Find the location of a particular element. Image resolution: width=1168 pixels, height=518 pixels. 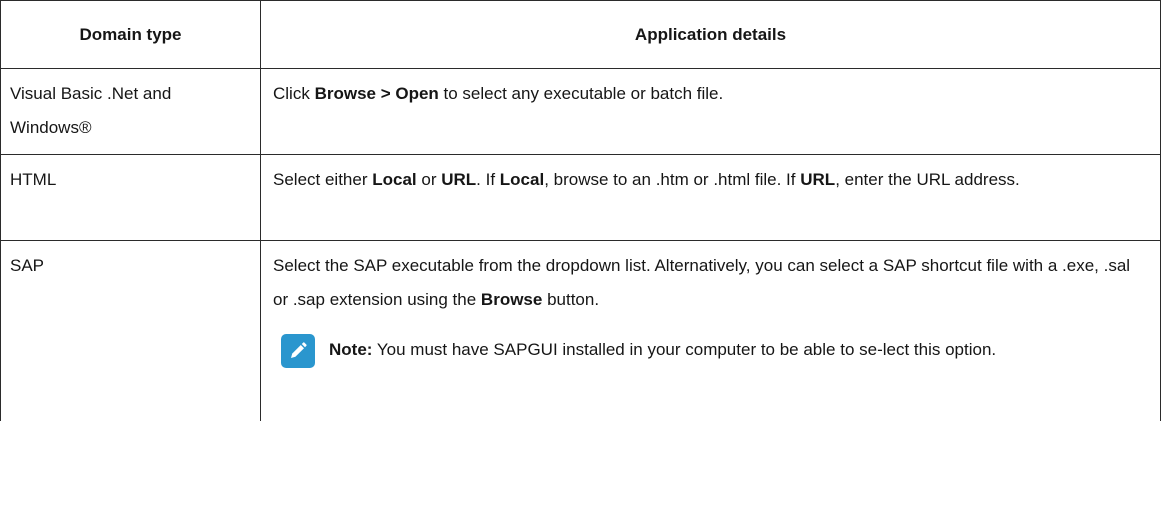

domain-type-cell: SAP is located at coordinates (130, 330).